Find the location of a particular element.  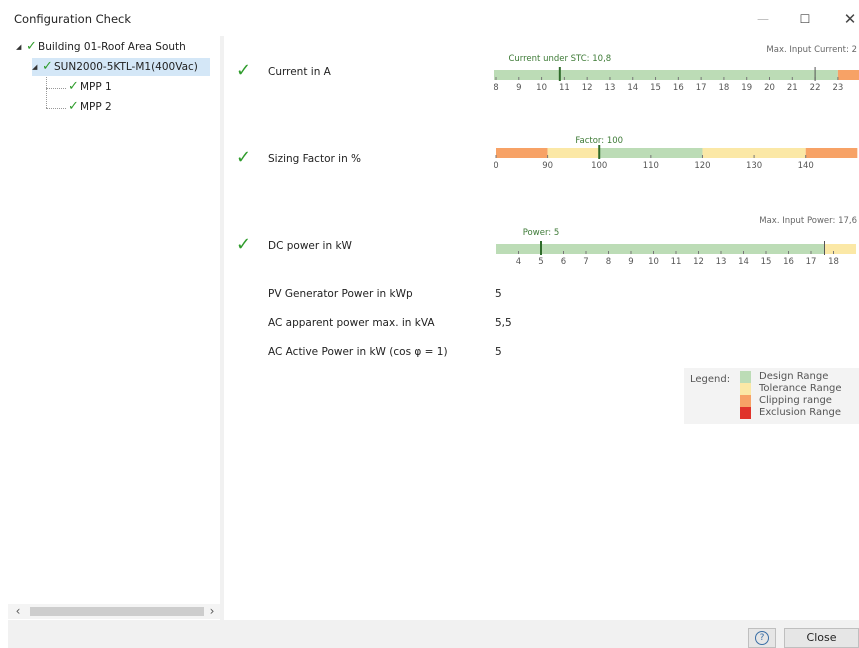

value-marker-label: Current under STC: 10,8 is located at coordinates (559, 59).